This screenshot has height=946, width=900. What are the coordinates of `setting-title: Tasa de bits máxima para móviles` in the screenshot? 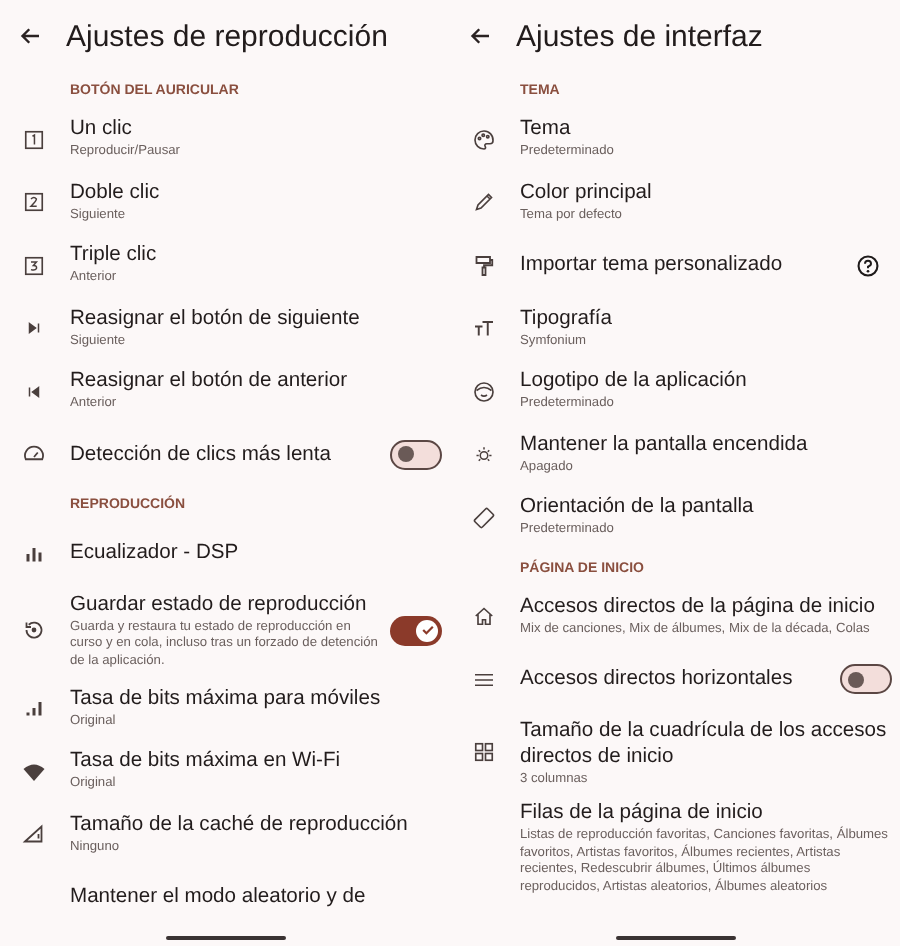 It's located at (256, 698).